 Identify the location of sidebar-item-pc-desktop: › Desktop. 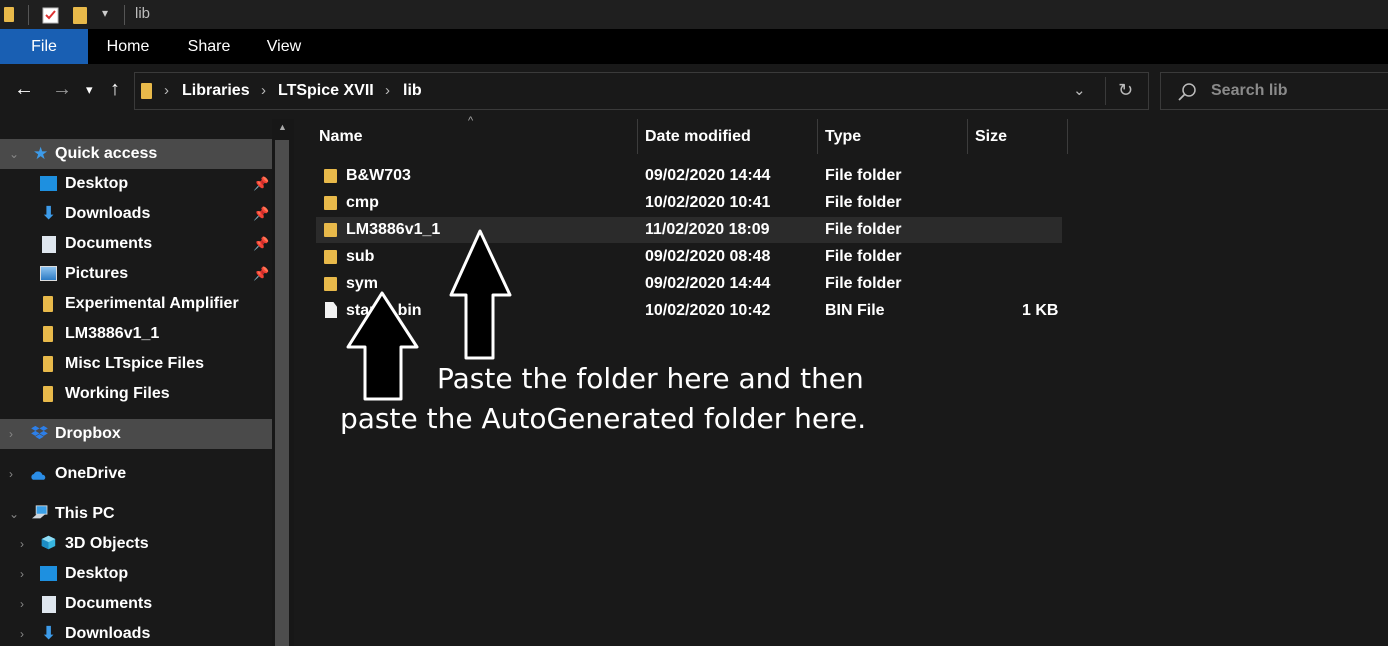
(136, 574).